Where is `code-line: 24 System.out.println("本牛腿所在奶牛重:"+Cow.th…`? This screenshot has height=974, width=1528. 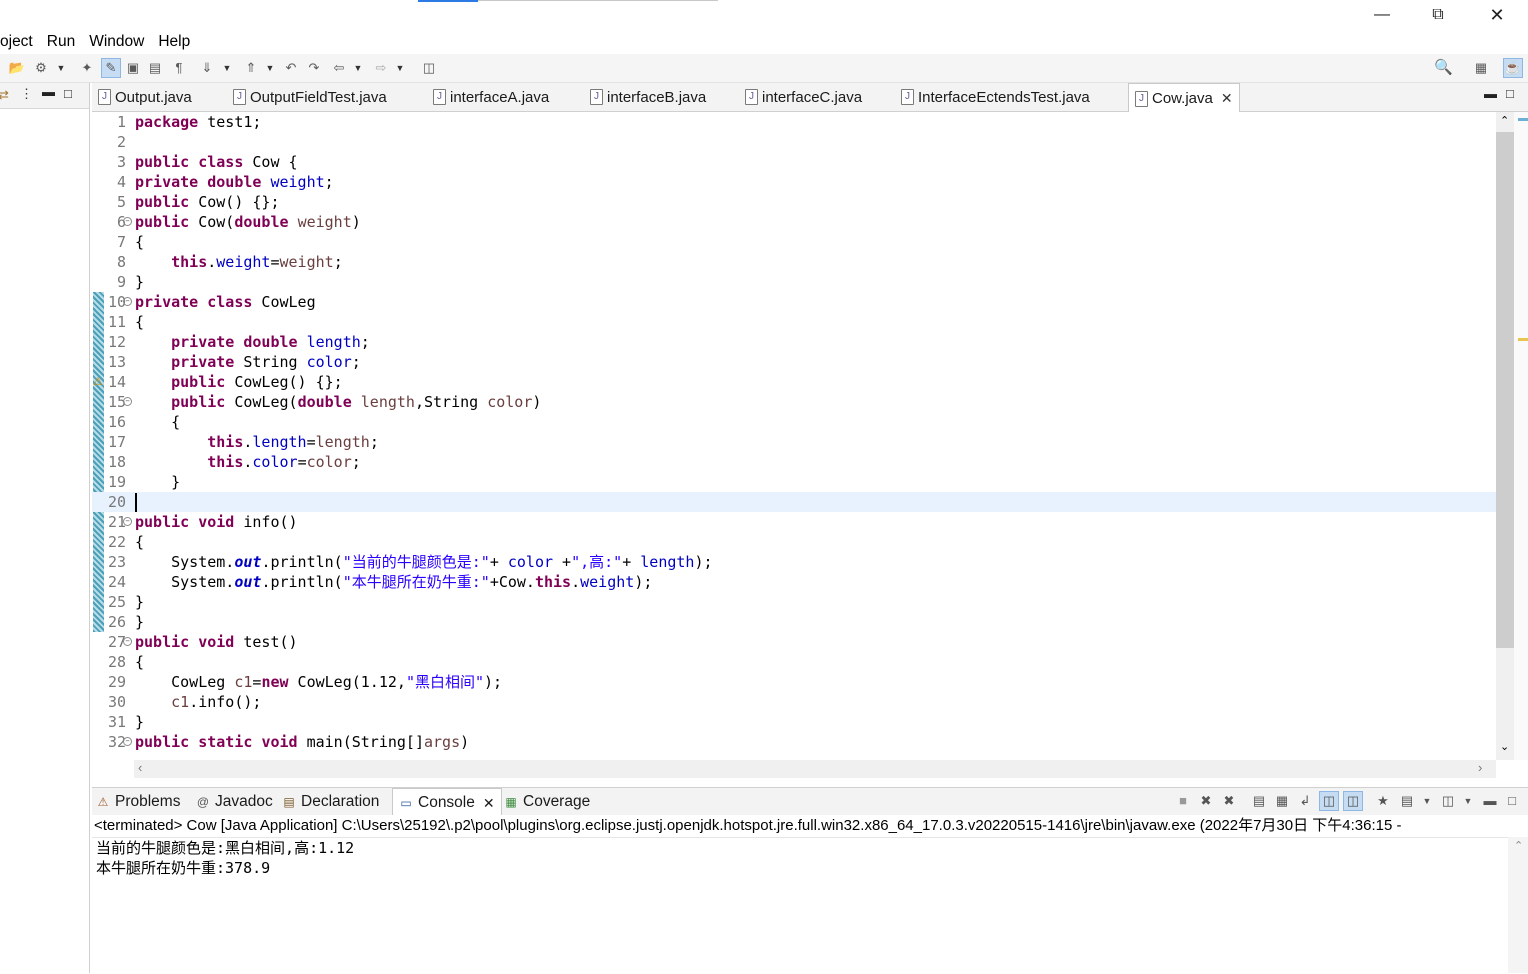 code-line: 24 System.out.println("本牛腿所在奶牛重:"+Cow.th… is located at coordinates (794, 582).